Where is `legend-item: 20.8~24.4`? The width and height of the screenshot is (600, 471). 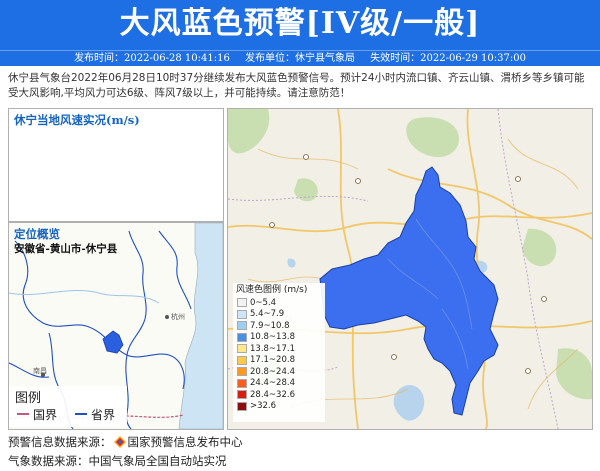 legend-item: 20.8~24.4 is located at coordinates (279, 372).